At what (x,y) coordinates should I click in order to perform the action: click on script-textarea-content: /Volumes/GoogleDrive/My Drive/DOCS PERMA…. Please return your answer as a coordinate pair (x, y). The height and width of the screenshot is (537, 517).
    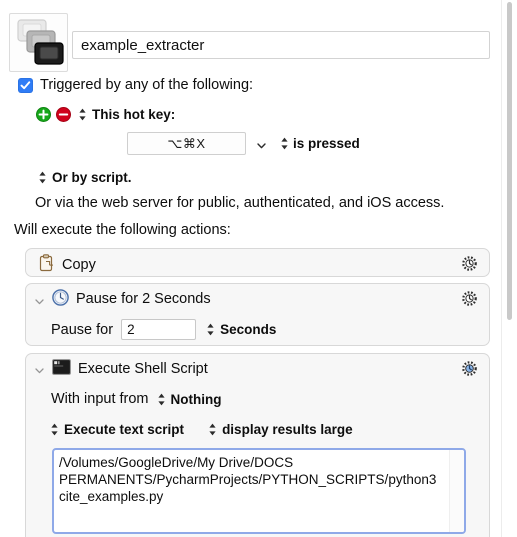
    Looking at the image, I should click on (249, 479).